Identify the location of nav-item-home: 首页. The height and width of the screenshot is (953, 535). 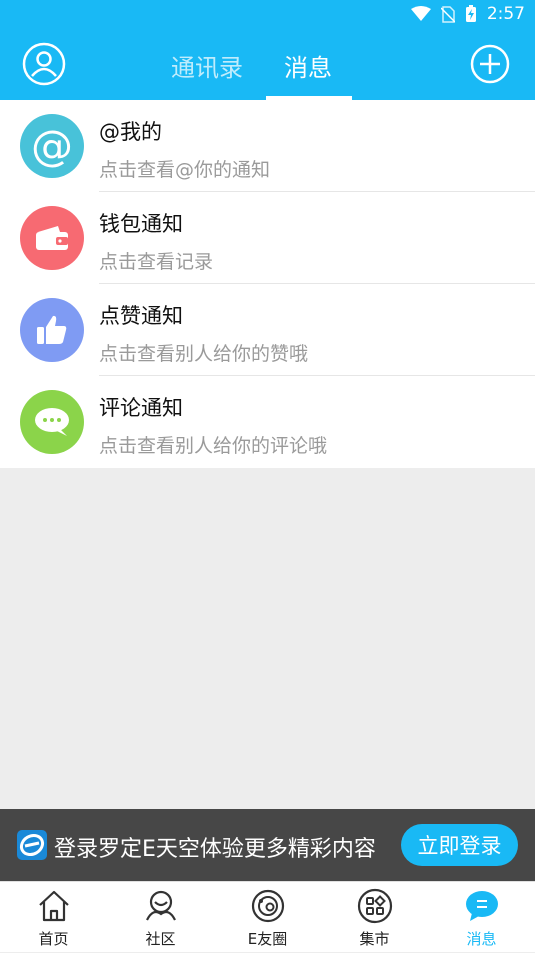
(53, 917).